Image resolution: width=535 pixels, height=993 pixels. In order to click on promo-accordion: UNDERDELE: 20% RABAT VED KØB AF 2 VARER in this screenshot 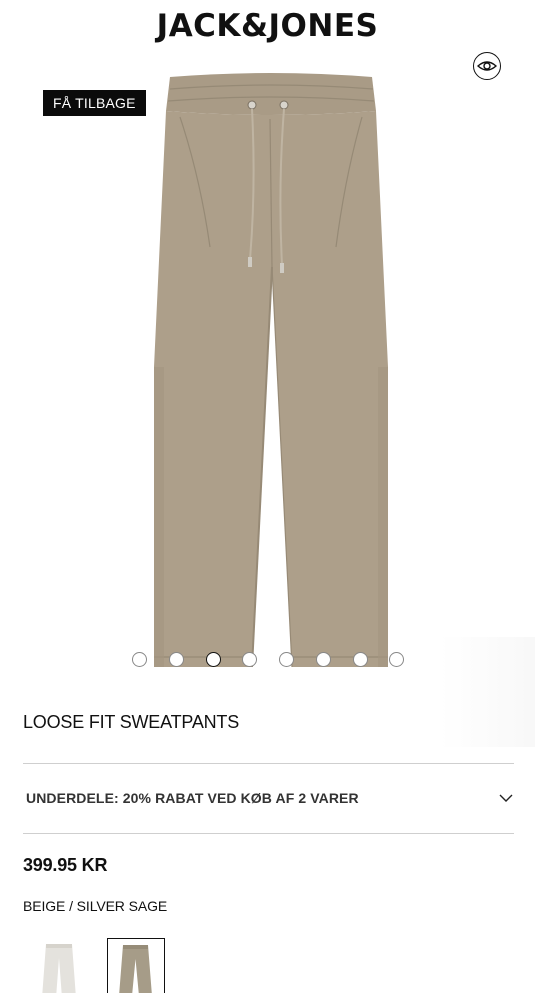, I will do `click(268, 798)`.